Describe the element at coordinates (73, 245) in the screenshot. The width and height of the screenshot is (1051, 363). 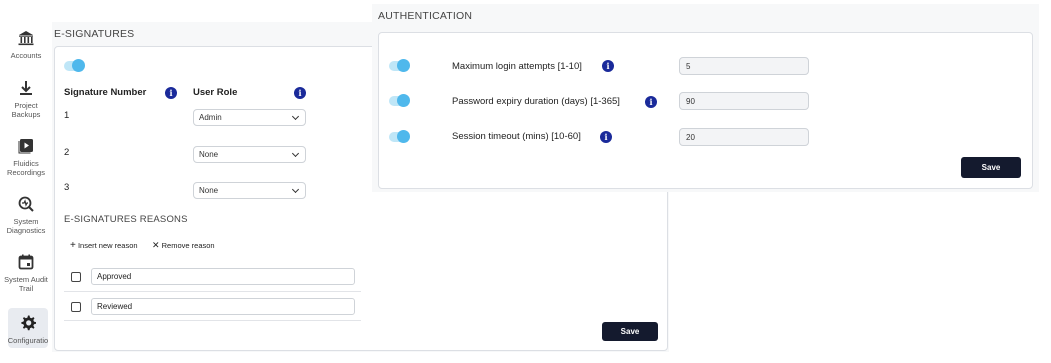
I see `plus-icon: +` at that location.